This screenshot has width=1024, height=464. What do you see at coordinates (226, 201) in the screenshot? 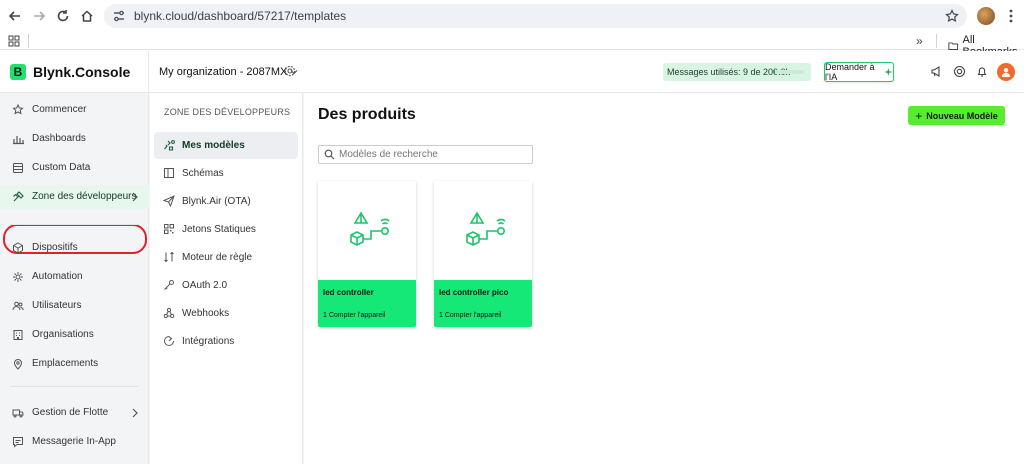
I see `dev-item-blynk-air-ota: Blynk.Air (OTA)` at bounding box center [226, 201].